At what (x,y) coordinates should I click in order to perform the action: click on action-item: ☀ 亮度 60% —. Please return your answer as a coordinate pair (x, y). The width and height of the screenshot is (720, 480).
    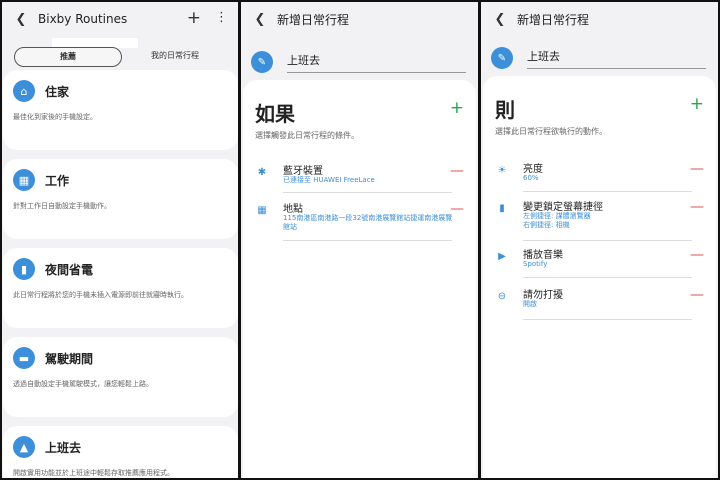
    Looking at the image, I should click on (599, 176).